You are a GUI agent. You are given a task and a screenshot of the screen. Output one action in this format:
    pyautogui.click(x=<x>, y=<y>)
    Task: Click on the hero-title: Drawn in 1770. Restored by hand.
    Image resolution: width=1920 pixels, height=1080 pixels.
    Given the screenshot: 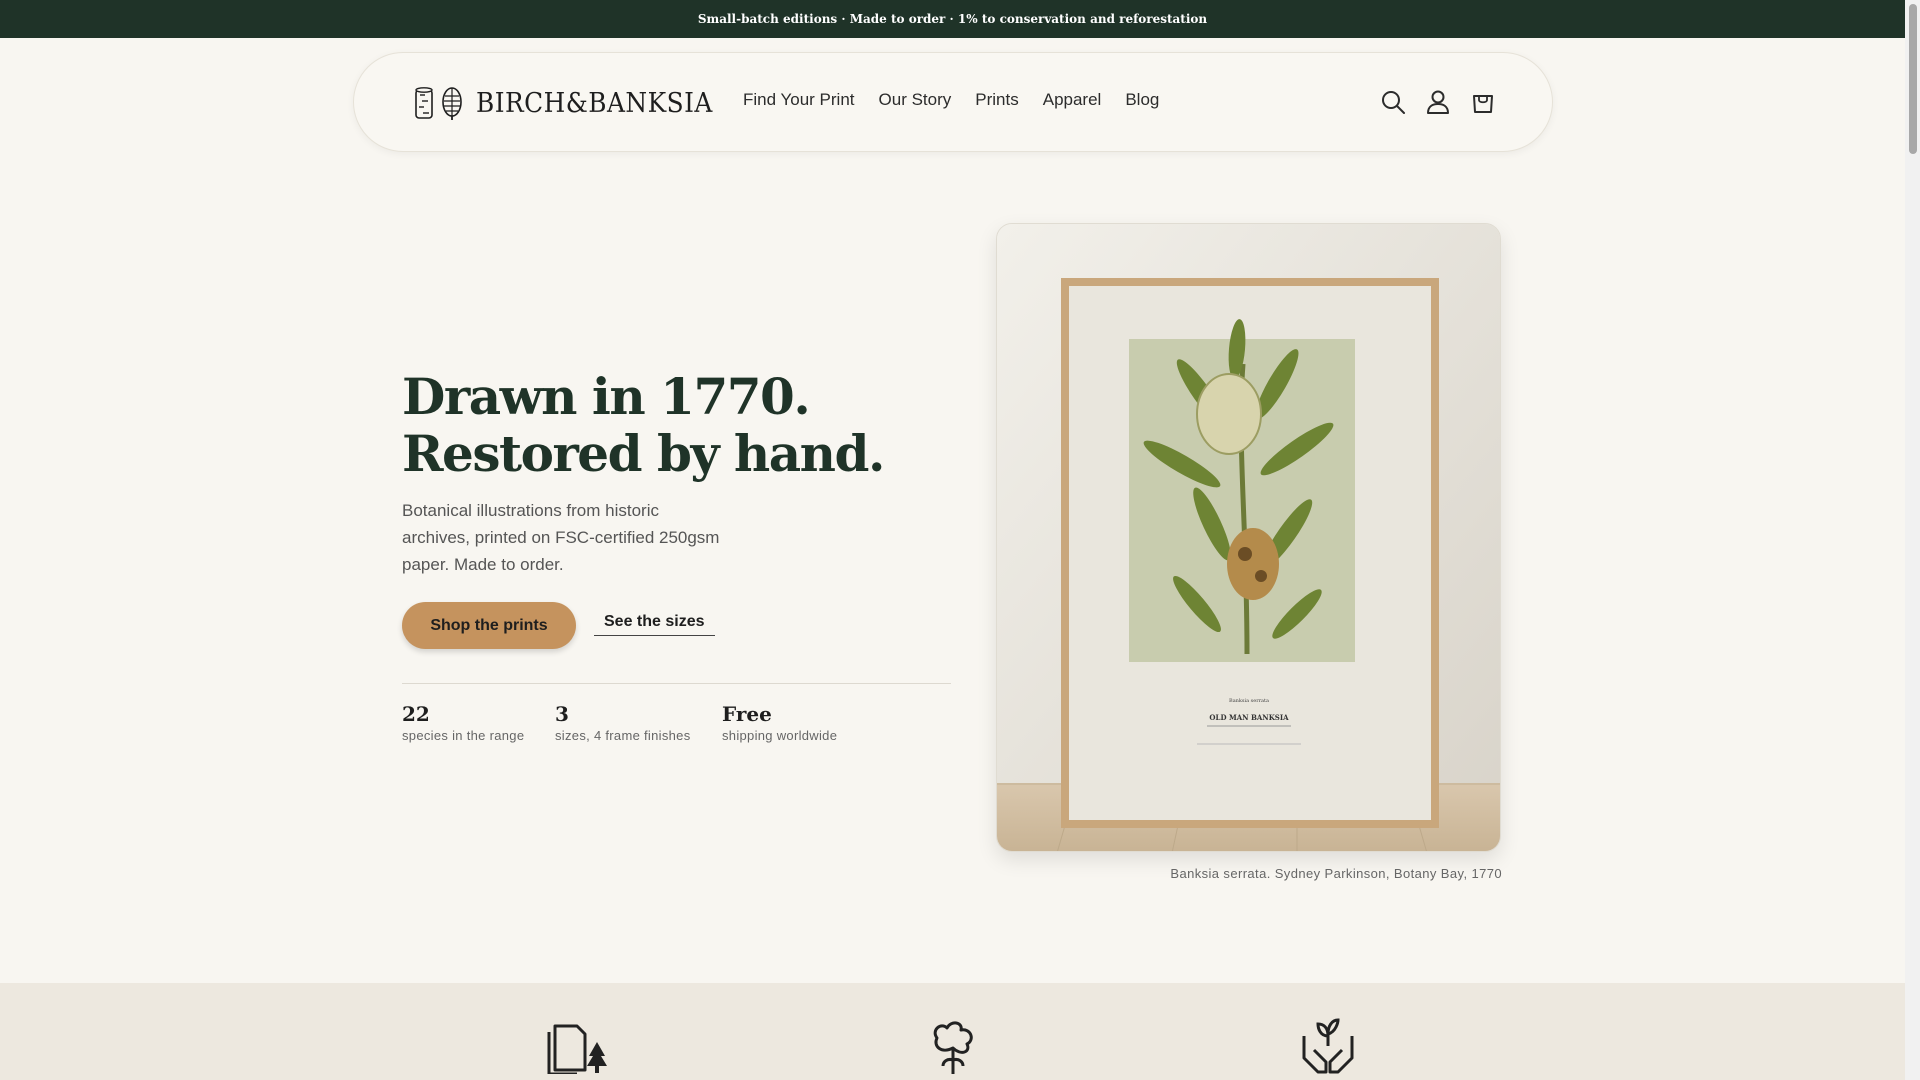 What is the action you would take?
    pyautogui.click(x=643, y=425)
    